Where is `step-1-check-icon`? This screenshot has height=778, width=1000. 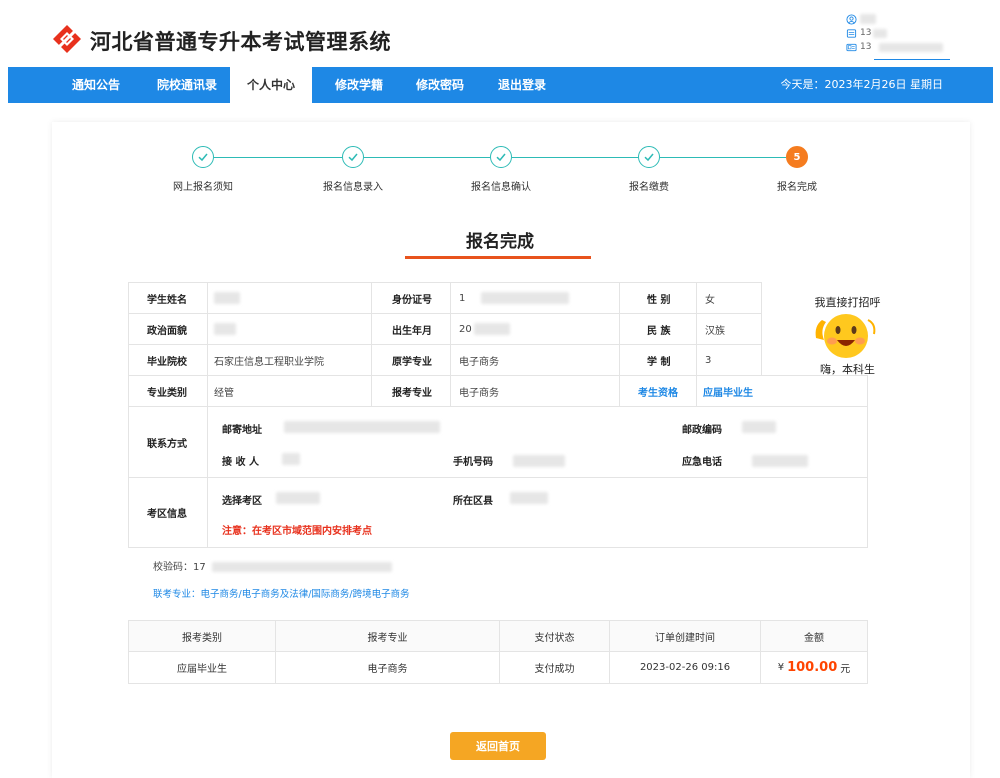 step-1-check-icon is located at coordinates (203, 157).